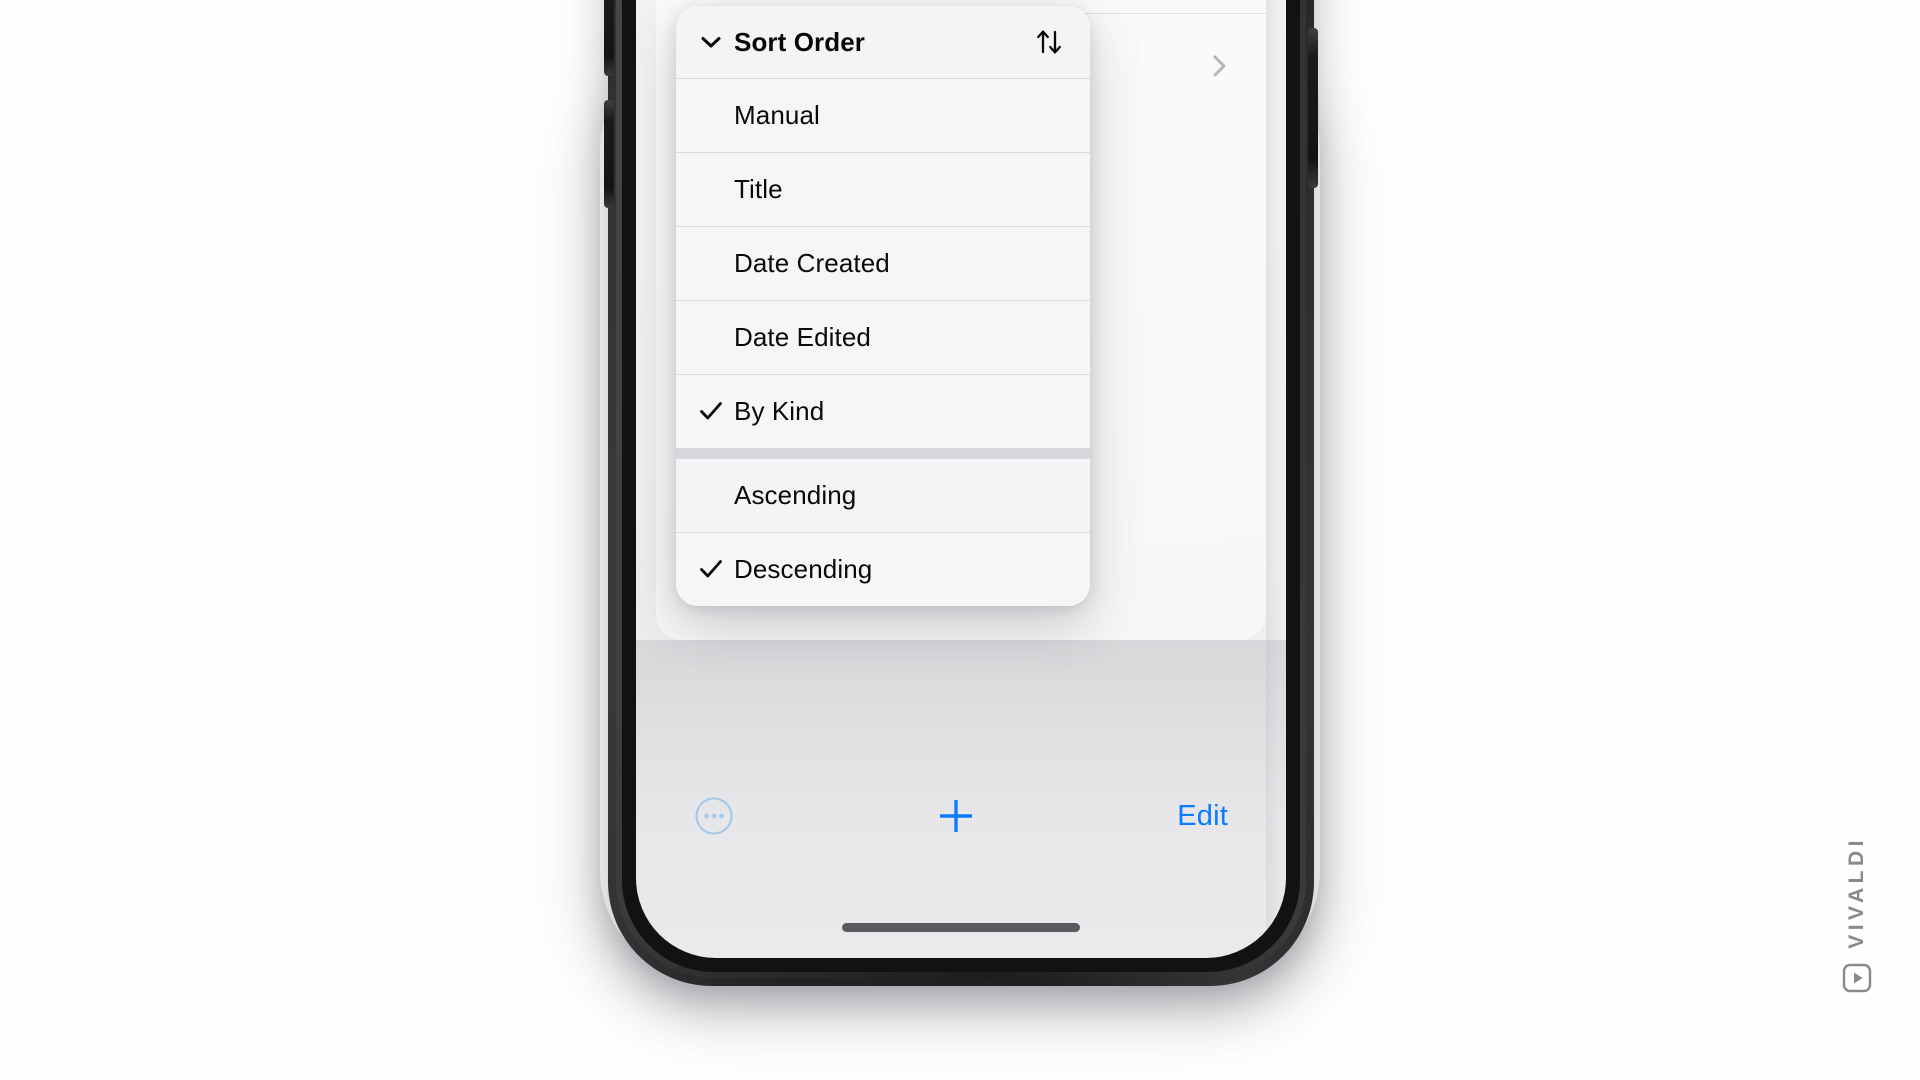 The width and height of the screenshot is (1920, 1080). Describe the element at coordinates (1219, 65) in the screenshot. I see `chevron-right-icon` at that location.